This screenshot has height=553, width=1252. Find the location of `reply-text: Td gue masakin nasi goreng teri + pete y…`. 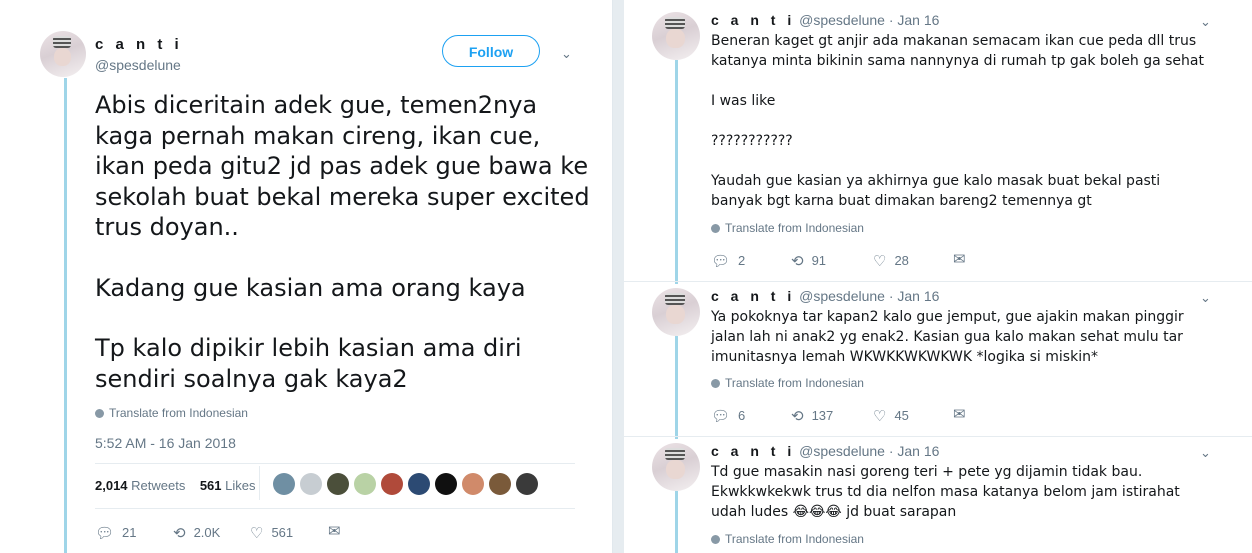

reply-text: Td gue masakin nasi goreng teri + pete y… is located at coordinates (961, 492).